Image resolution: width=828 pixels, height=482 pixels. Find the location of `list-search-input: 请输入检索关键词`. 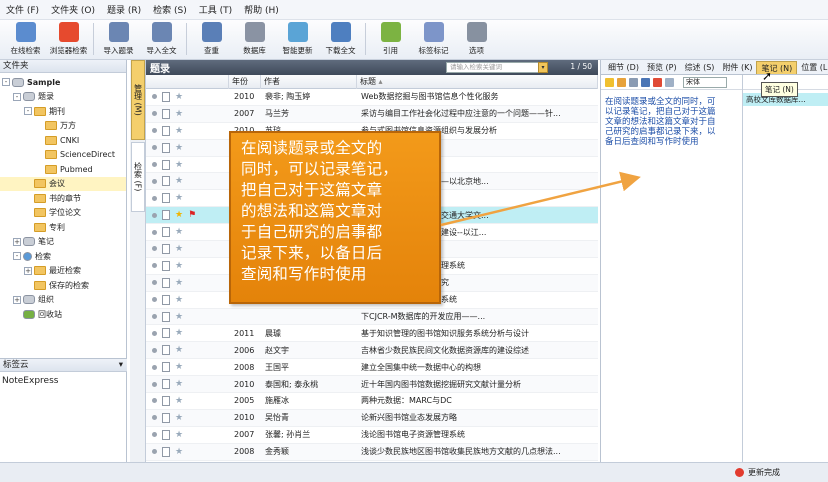

list-search-input: 请输入检索关键词 is located at coordinates (497, 67).